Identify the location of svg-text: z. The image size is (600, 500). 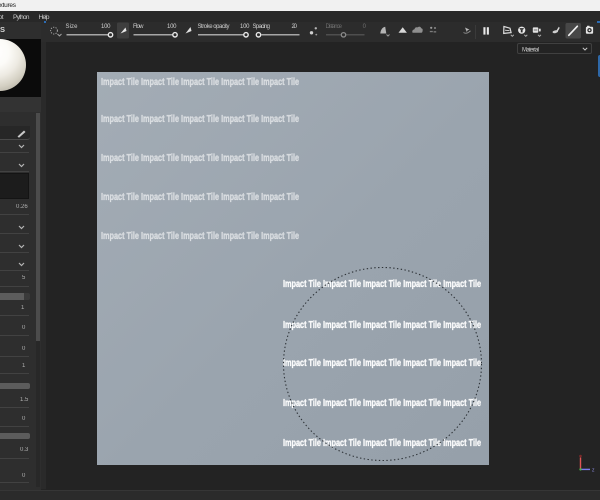
(593, 471).